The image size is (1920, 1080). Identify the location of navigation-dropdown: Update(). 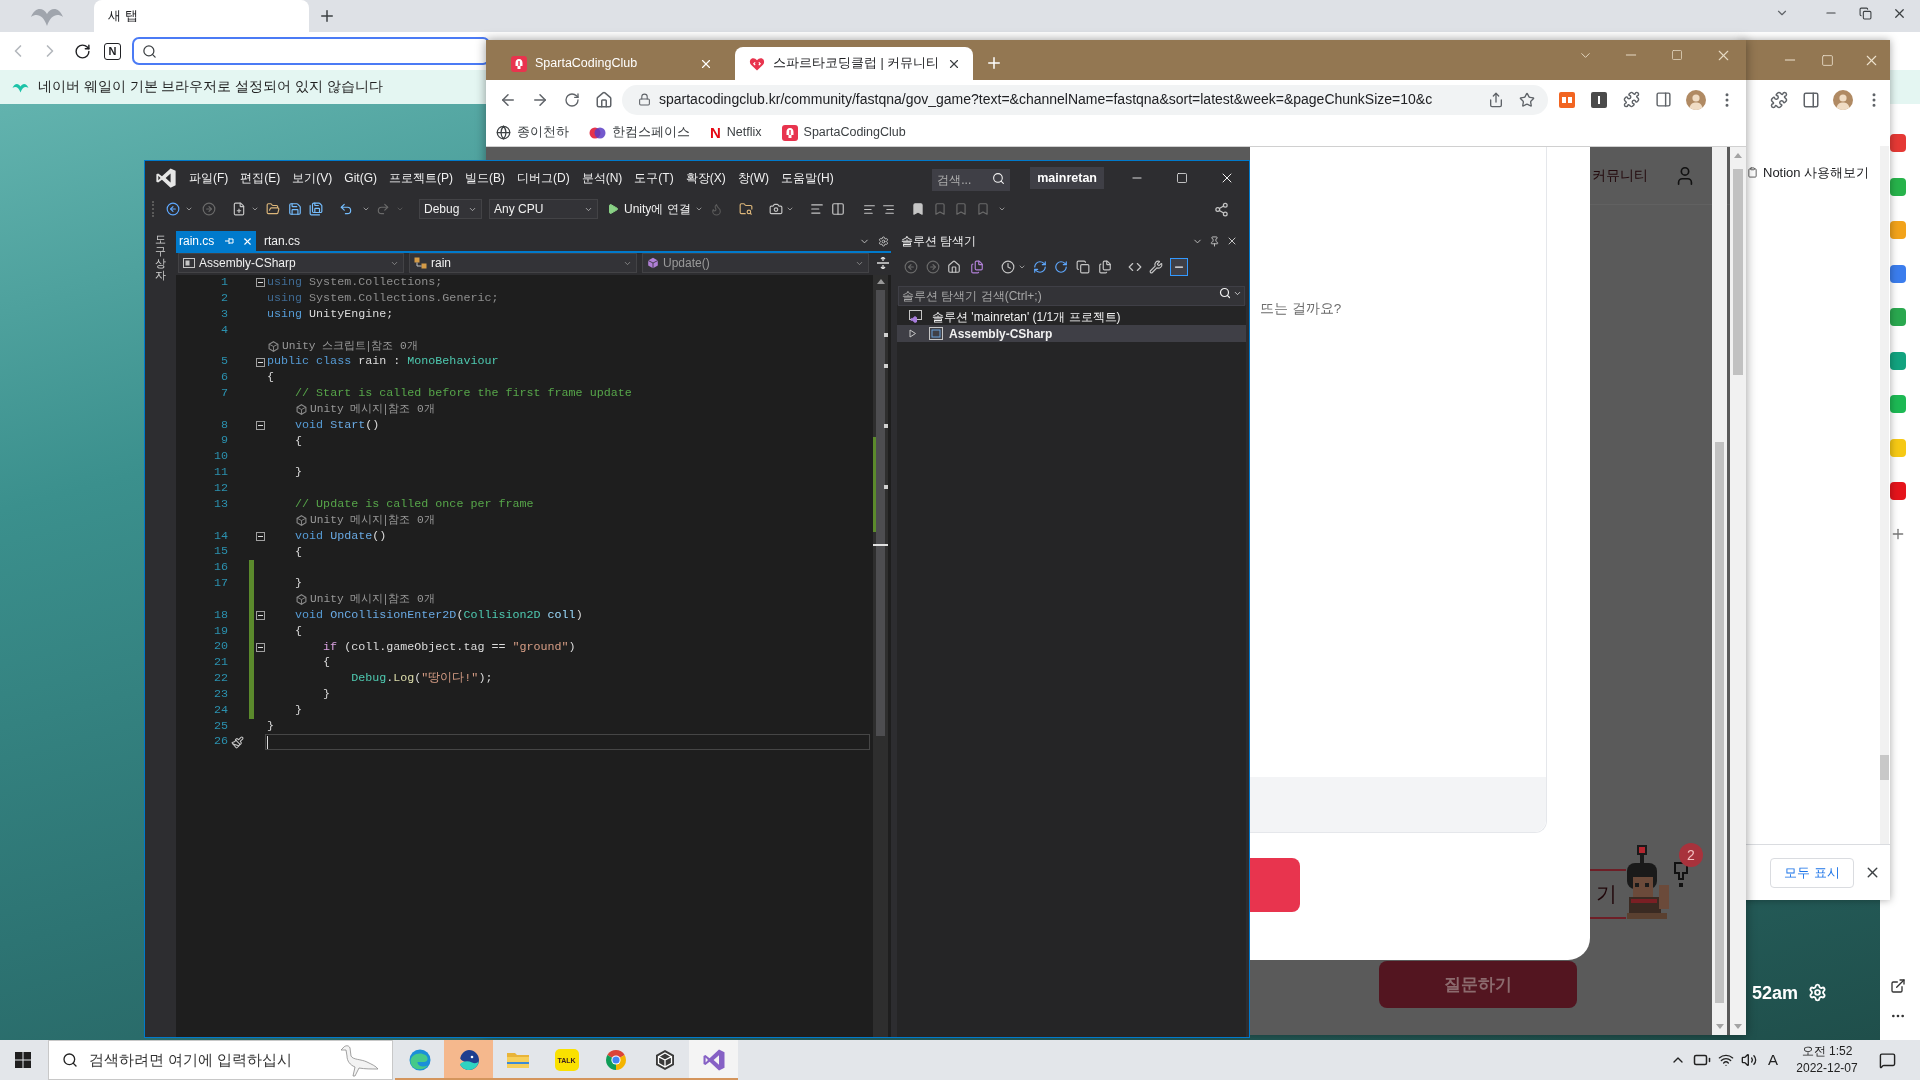
(755, 263).